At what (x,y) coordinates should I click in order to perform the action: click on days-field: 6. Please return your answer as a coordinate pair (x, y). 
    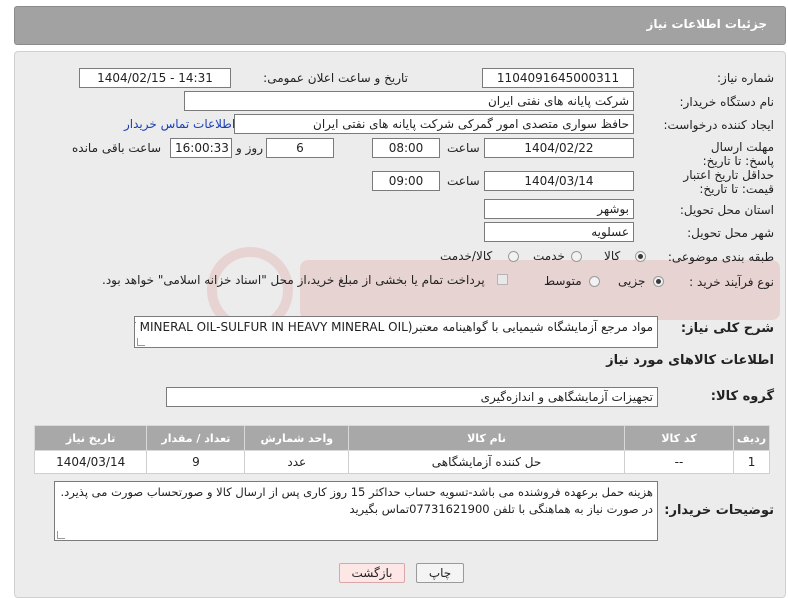
    Looking at the image, I should click on (300, 148).